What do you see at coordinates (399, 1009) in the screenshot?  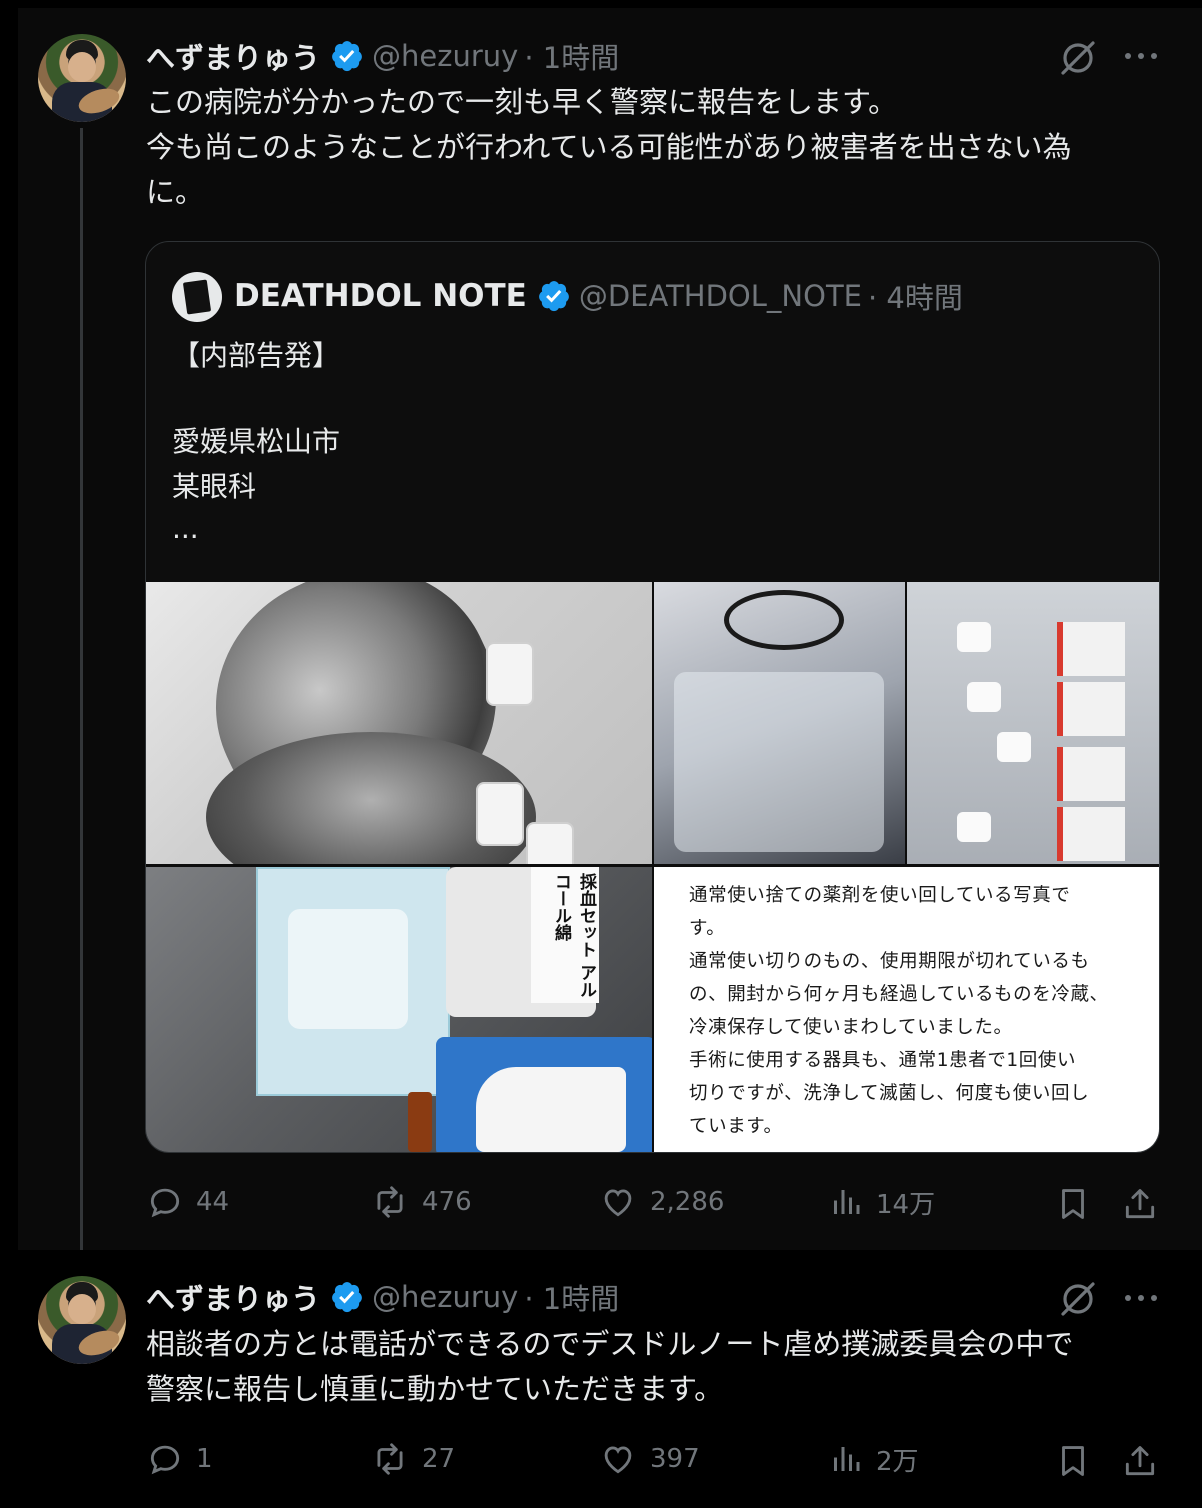 I see `photo-sterile-pouch: 採血セット アルコール綿` at bounding box center [399, 1009].